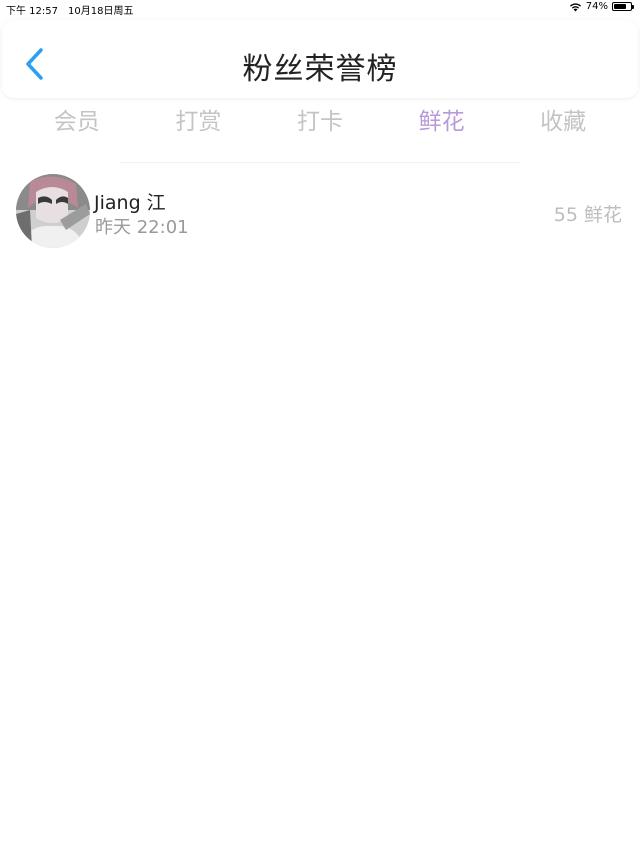 The image size is (640, 853). What do you see at coordinates (442, 122) in the screenshot?
I see `tab-flowers: 鲜花` at bounding box center [442, 122].